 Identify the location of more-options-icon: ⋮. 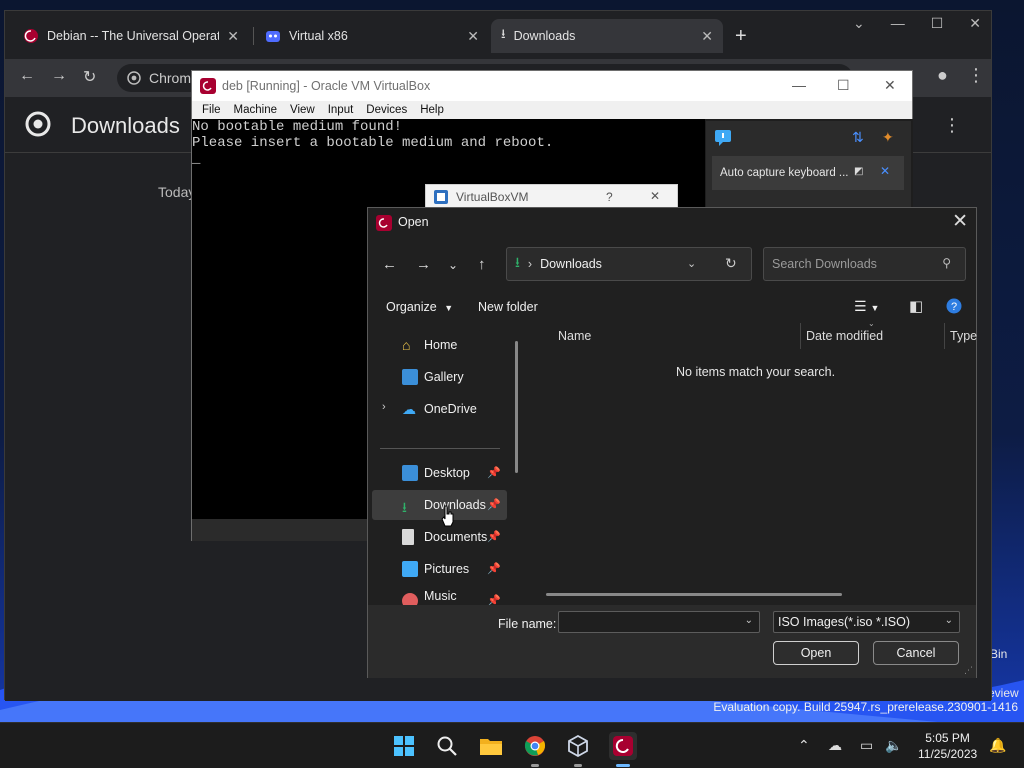
(952, 125).